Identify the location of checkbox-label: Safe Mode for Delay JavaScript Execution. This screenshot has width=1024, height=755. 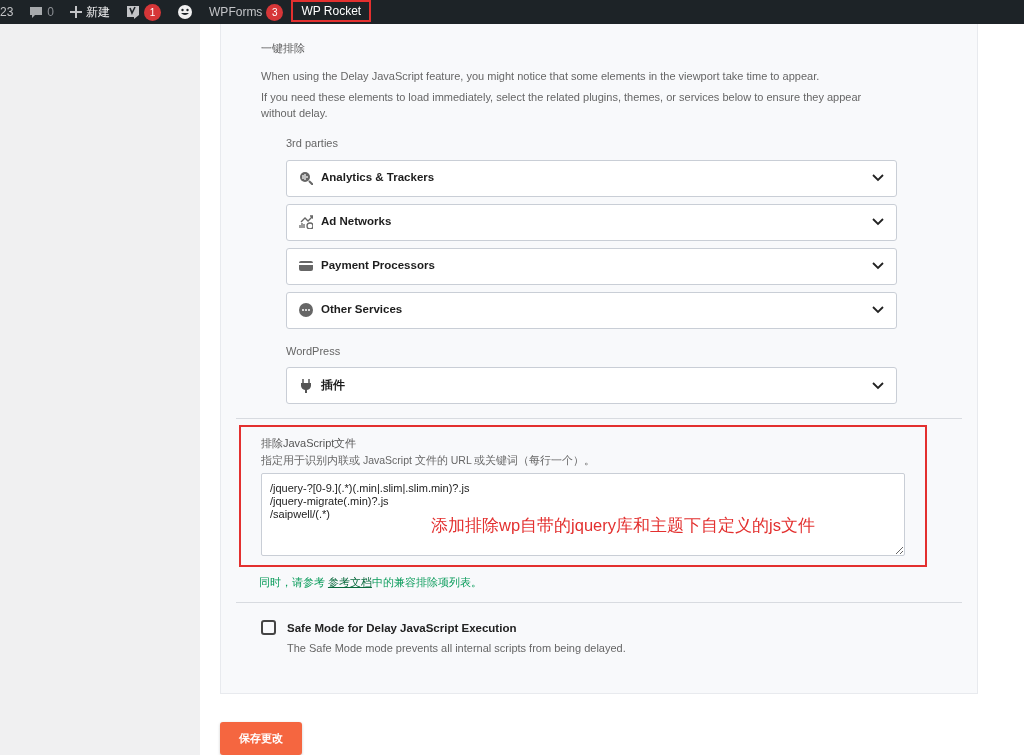
(402, 629).